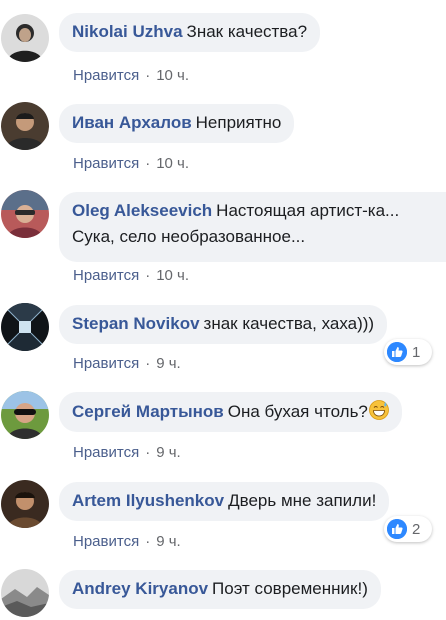 The height and width of the screenshot is (620, 446). I want to click on comment-bubble: Сергей Мартынов Она бухая чтоль?, so click(230, 412).